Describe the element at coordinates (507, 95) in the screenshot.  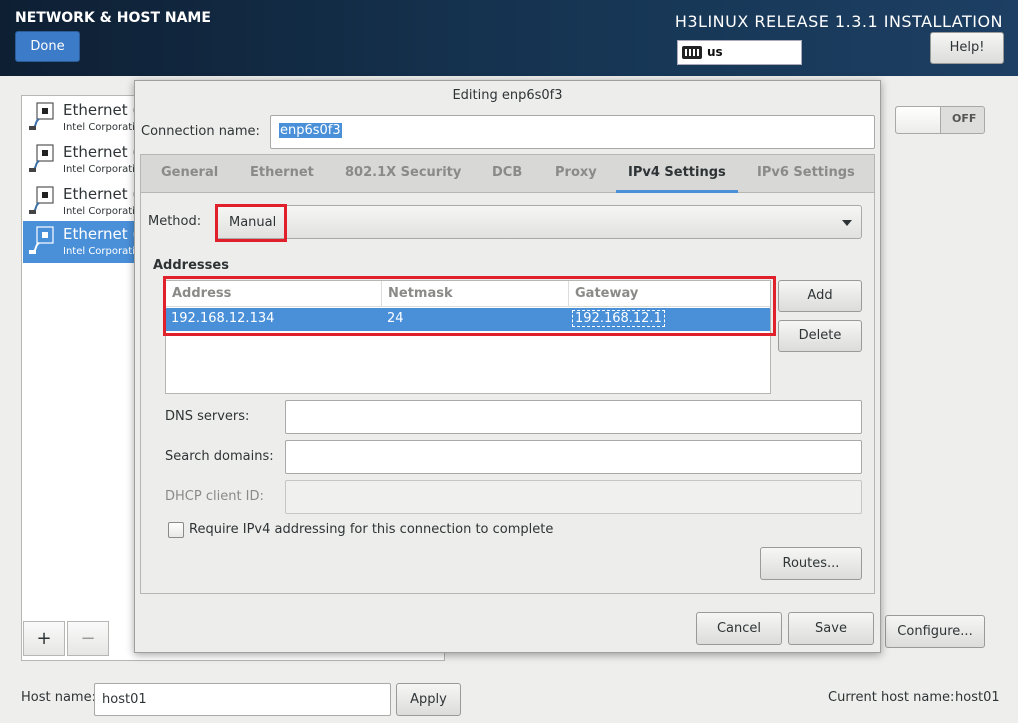
I see `dialog-title: Editing enp6s0f3` at that location.